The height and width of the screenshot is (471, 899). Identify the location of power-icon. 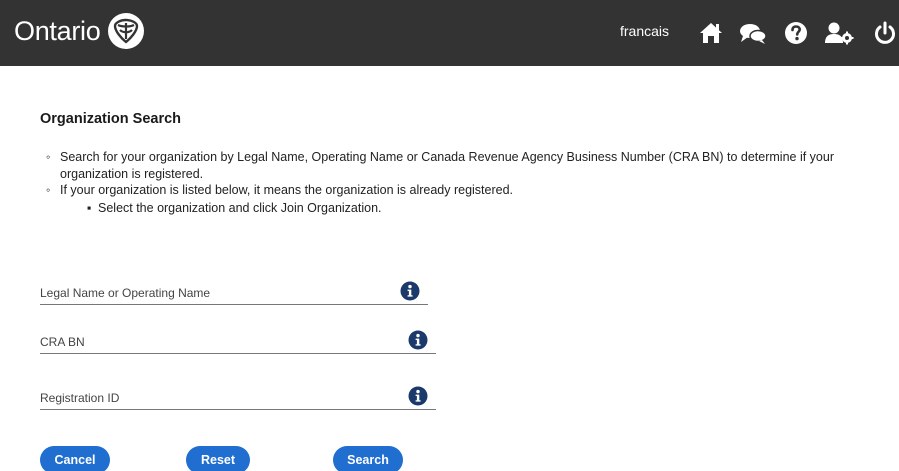
(885, 33).